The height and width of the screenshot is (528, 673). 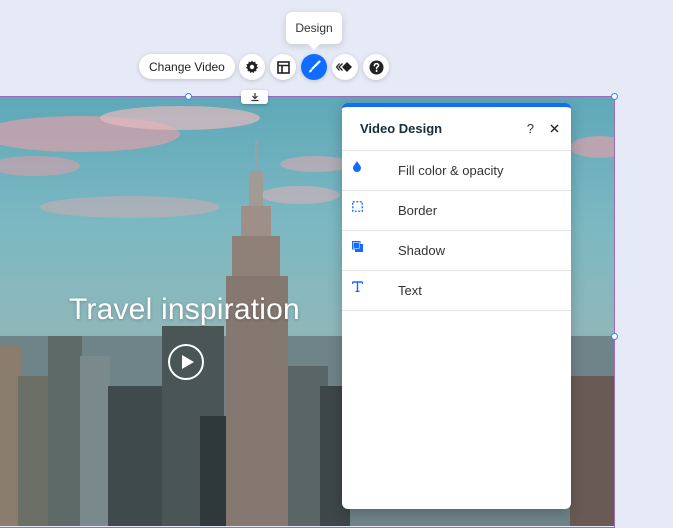 I want to click on help-button, so click(x=376, y=67).